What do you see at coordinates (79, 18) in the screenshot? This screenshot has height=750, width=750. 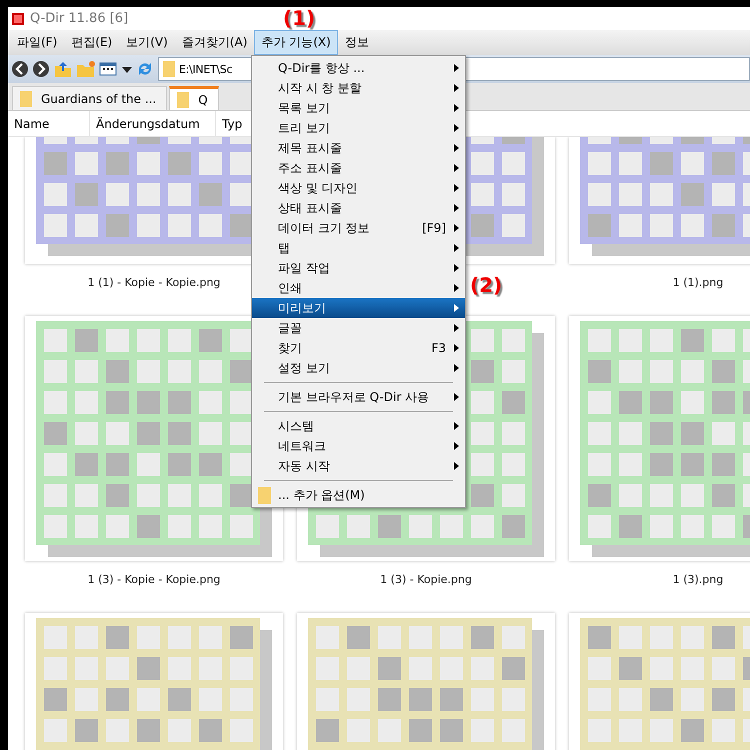 I see `window-title: Q-Dir 11.86 [6]` at bounding box center [79, 18].